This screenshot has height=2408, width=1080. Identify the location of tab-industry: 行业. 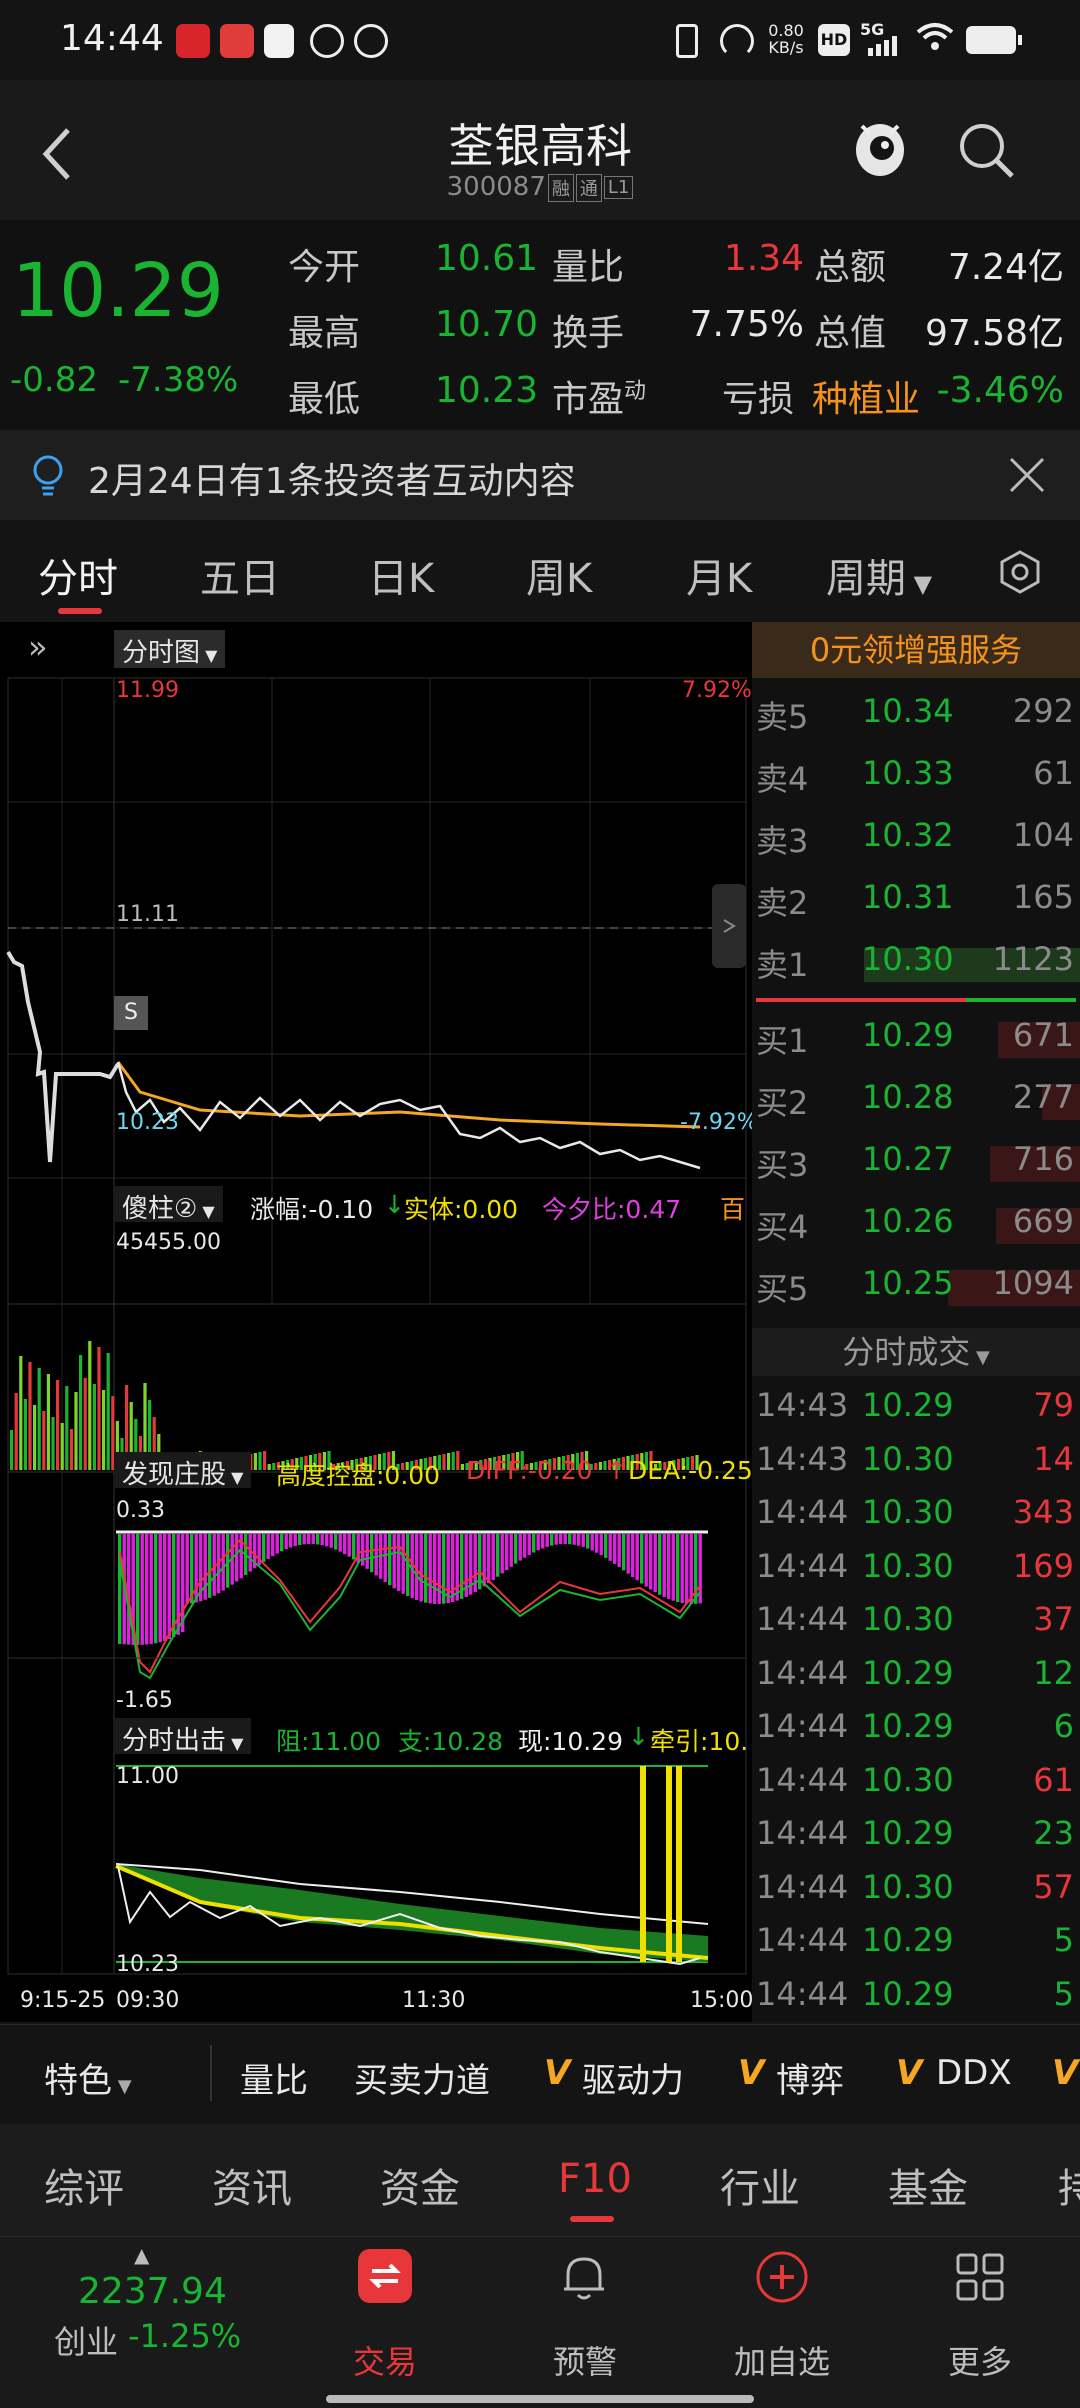
(760, 2185).